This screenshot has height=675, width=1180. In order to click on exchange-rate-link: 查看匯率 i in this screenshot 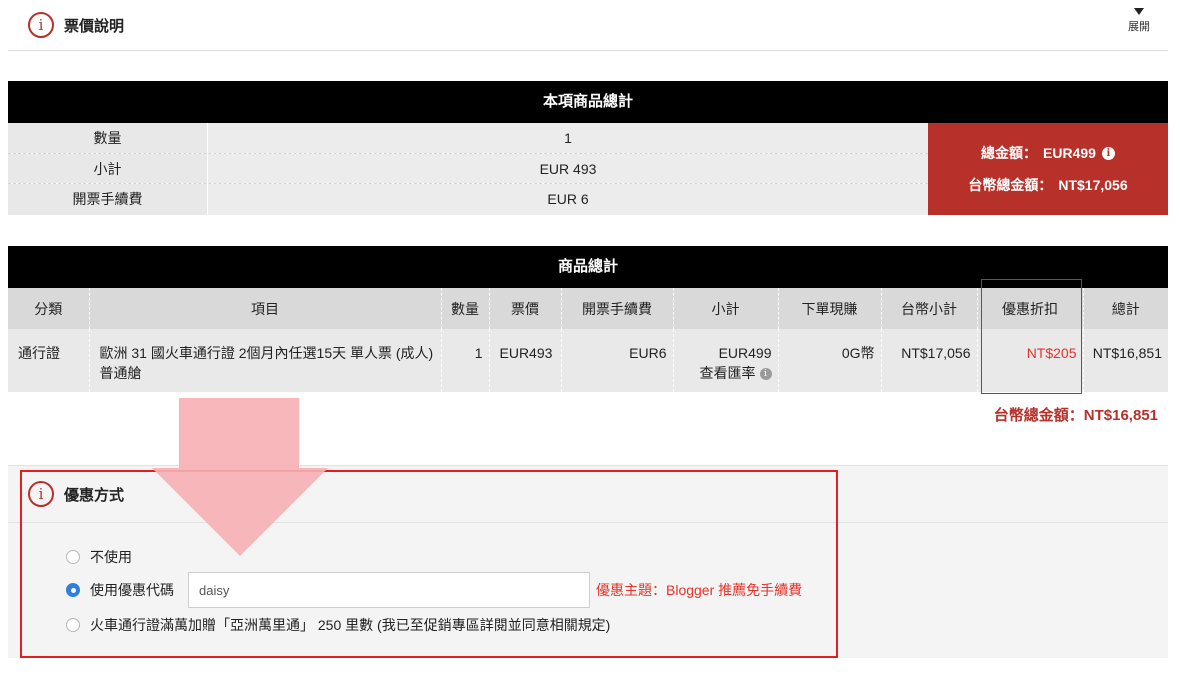, I will do `click(723, 373)`.